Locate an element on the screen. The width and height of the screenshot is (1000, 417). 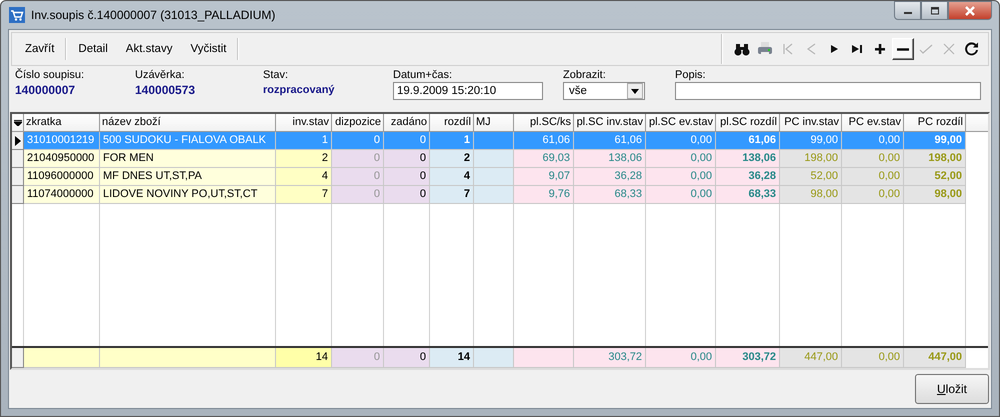
table-cell: 500 SUDOKU - FIALOVA OBALK is located at coordinates (188, 141).